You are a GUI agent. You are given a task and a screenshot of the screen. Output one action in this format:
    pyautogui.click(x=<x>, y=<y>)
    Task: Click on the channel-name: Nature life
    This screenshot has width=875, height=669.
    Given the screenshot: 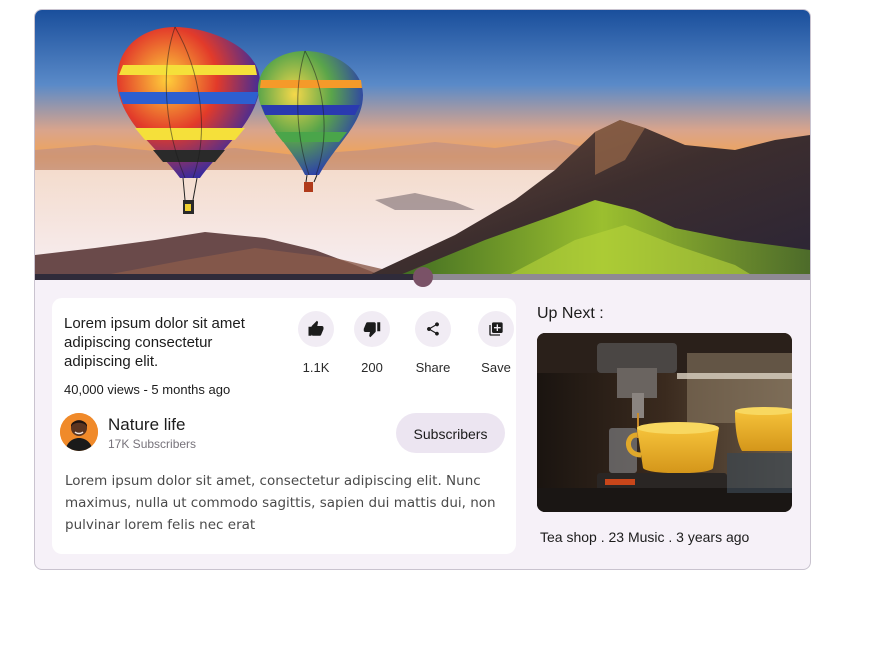 What is the action you would take?
    pyautogui.click(x=146, y=425)
    